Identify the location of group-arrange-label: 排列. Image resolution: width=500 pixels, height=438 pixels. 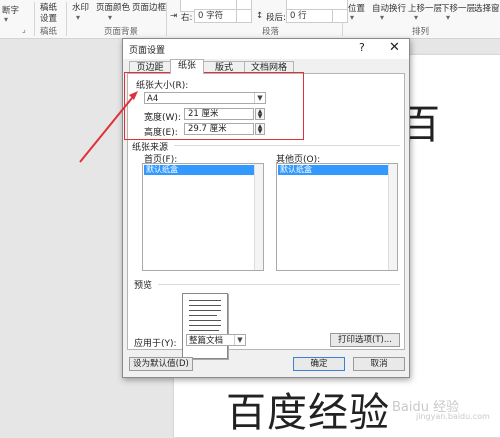
(421, 32).